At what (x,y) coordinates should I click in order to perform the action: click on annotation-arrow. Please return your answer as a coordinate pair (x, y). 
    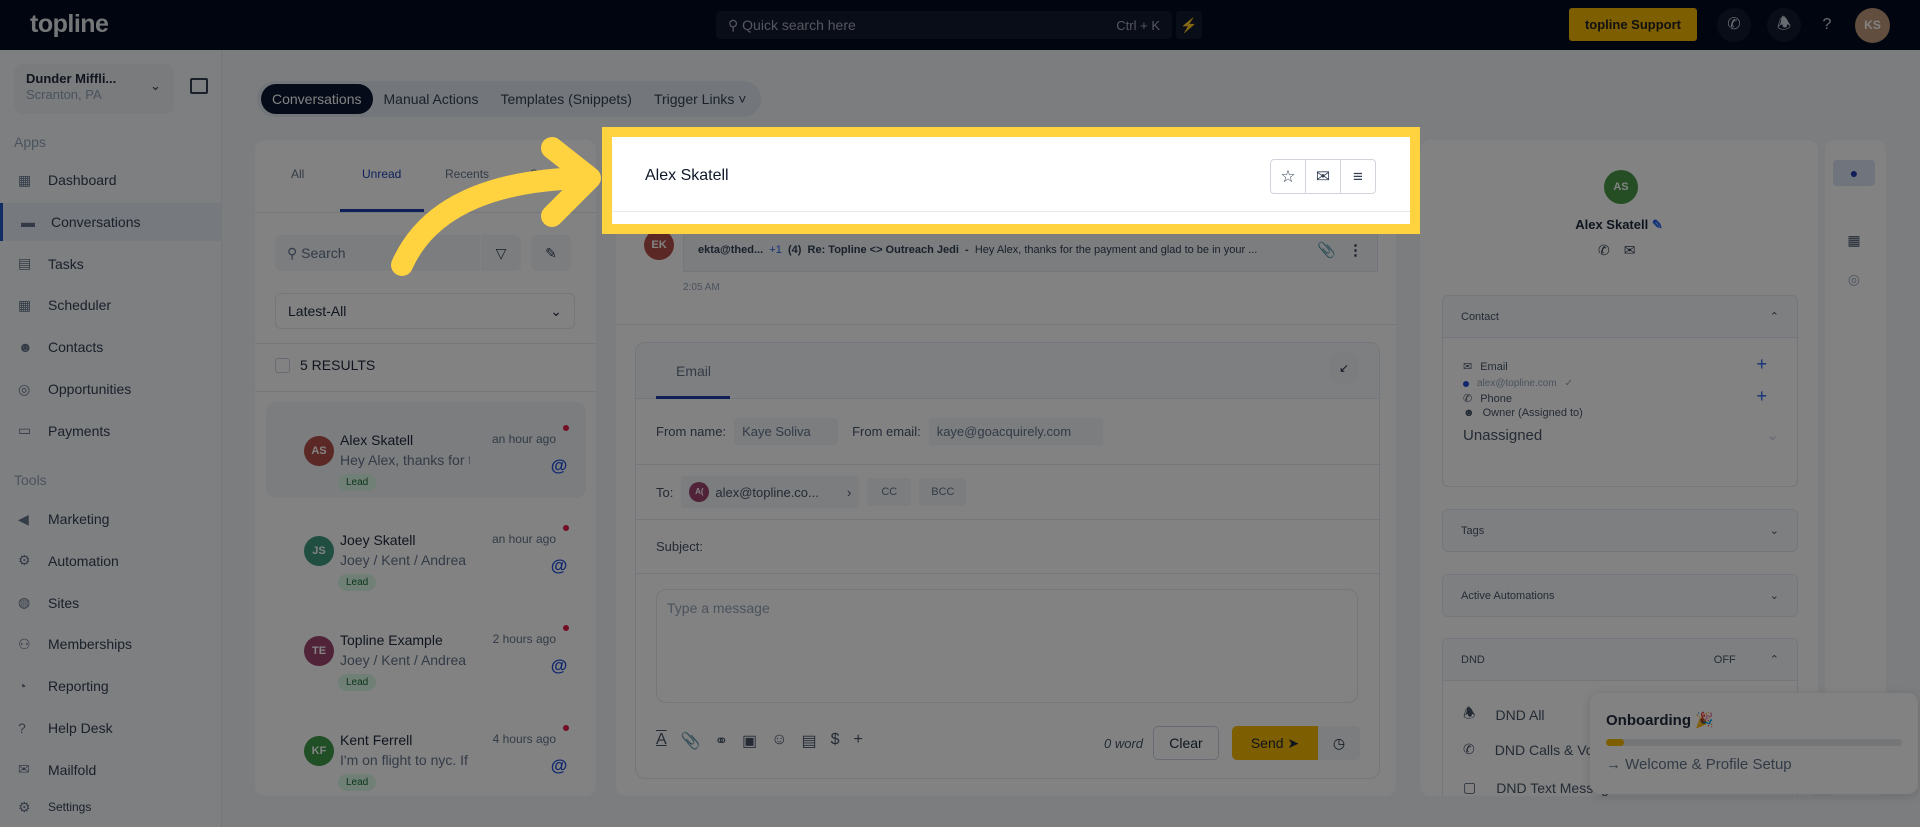
    Looking at the image, I should click on (496, 206).